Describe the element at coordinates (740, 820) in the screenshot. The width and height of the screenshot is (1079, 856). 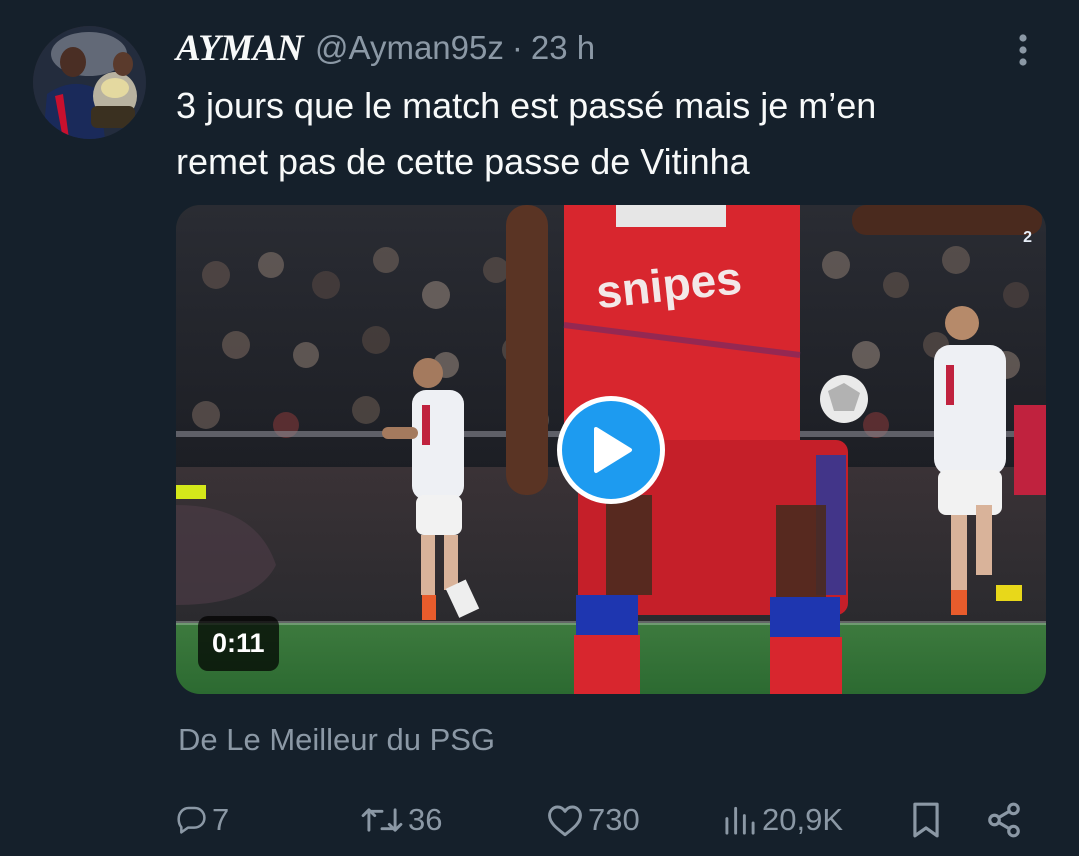
I see `views-icon` at that location.